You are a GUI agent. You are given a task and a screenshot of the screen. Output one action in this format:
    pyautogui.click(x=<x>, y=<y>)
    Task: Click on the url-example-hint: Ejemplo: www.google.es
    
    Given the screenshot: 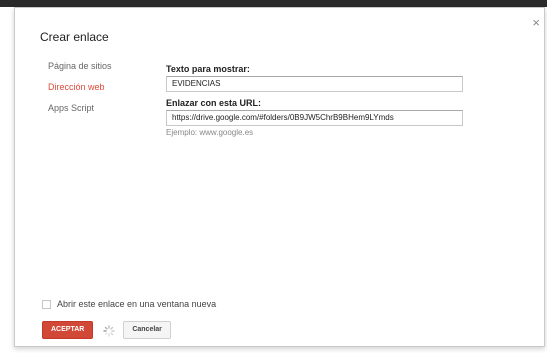 What is the action you would take?
    pyautogui.click(x=210, y=132)
    